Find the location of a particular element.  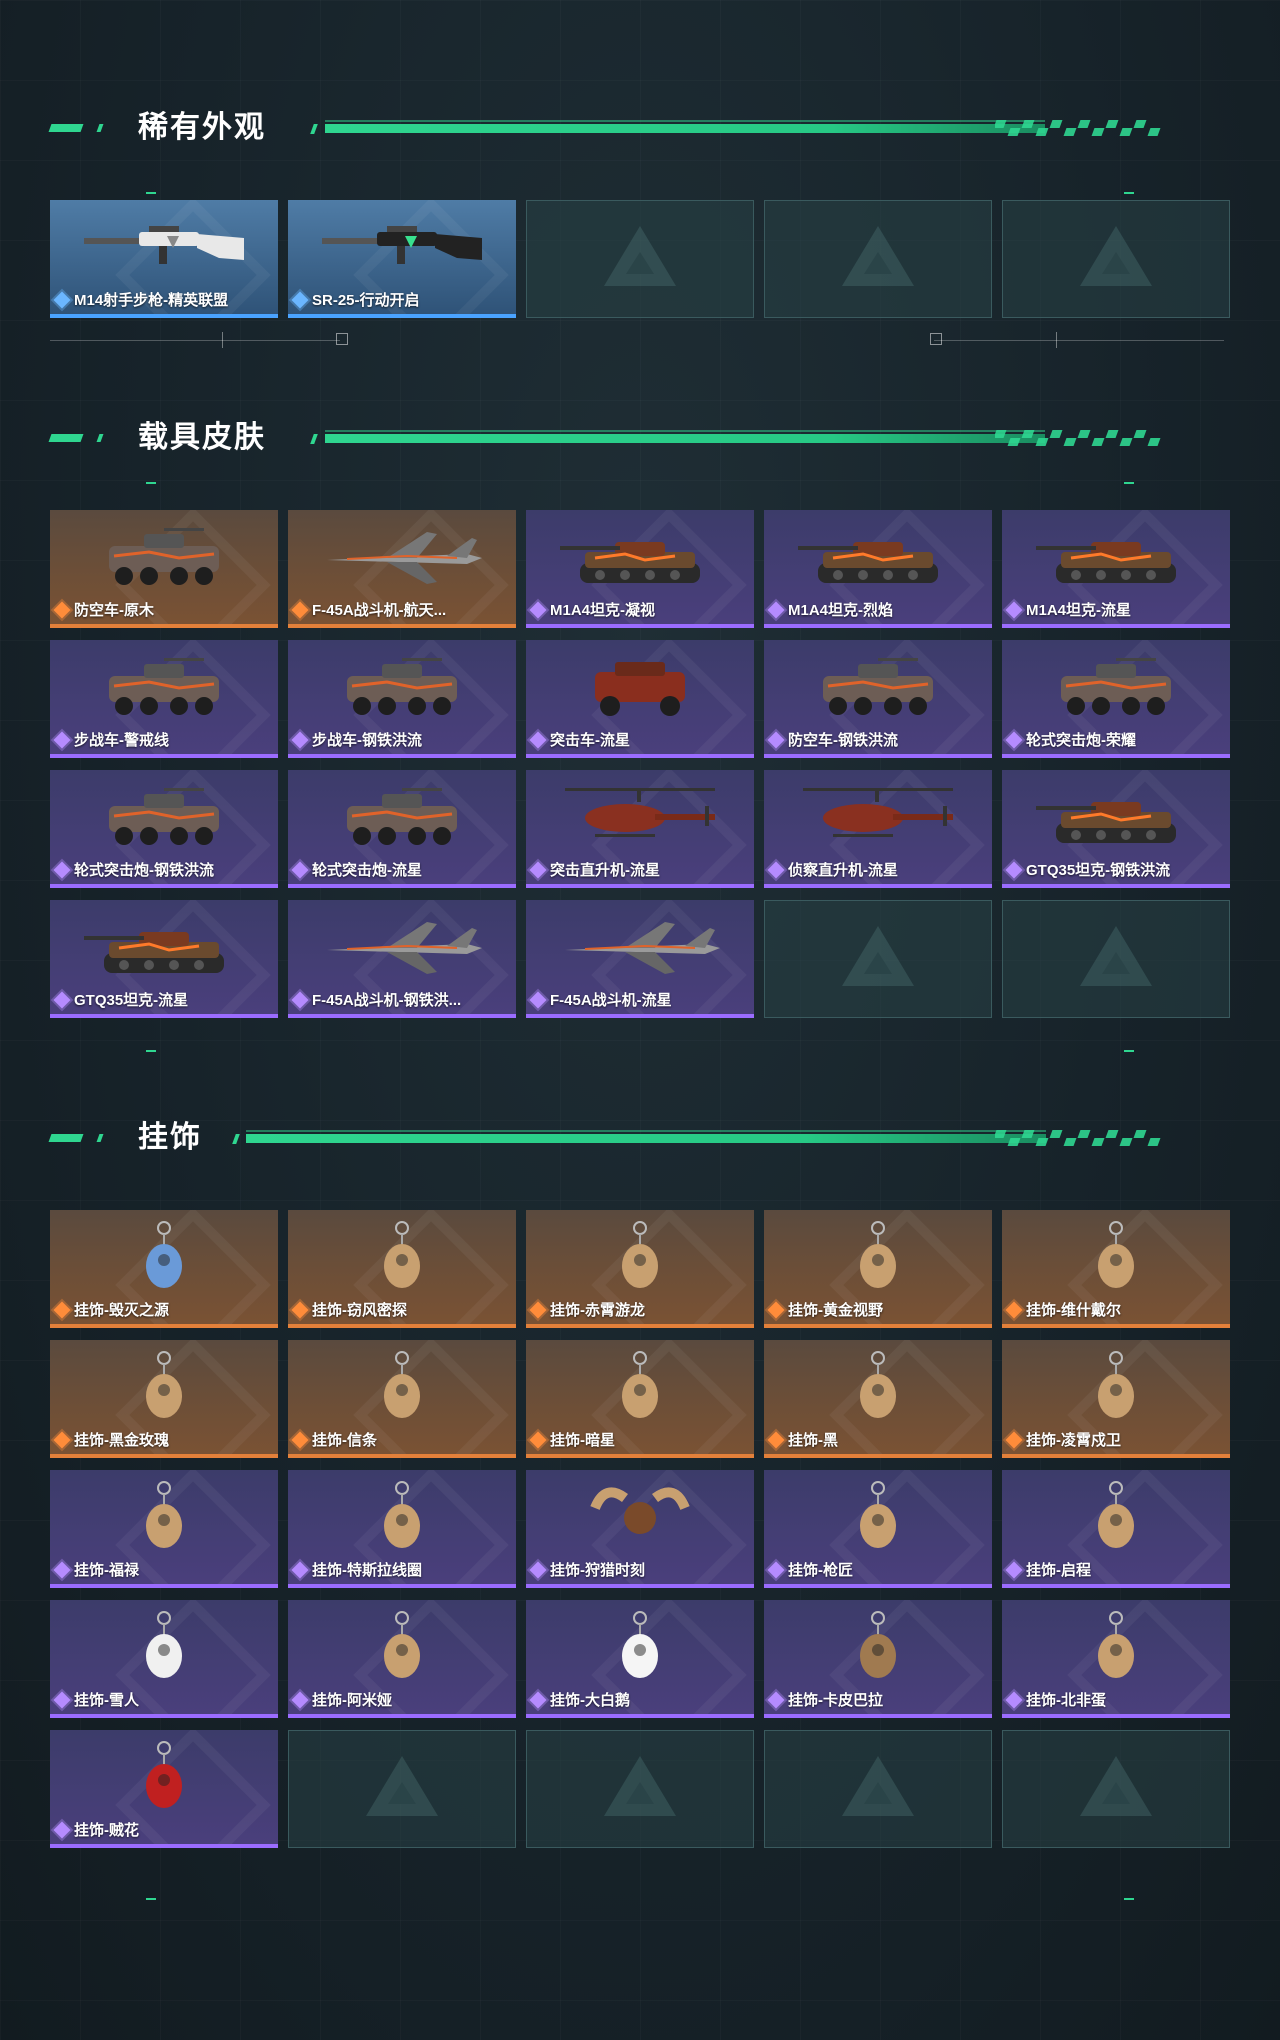

item-card: 挂饰-贼花 is located at coordinates (164, 1789).